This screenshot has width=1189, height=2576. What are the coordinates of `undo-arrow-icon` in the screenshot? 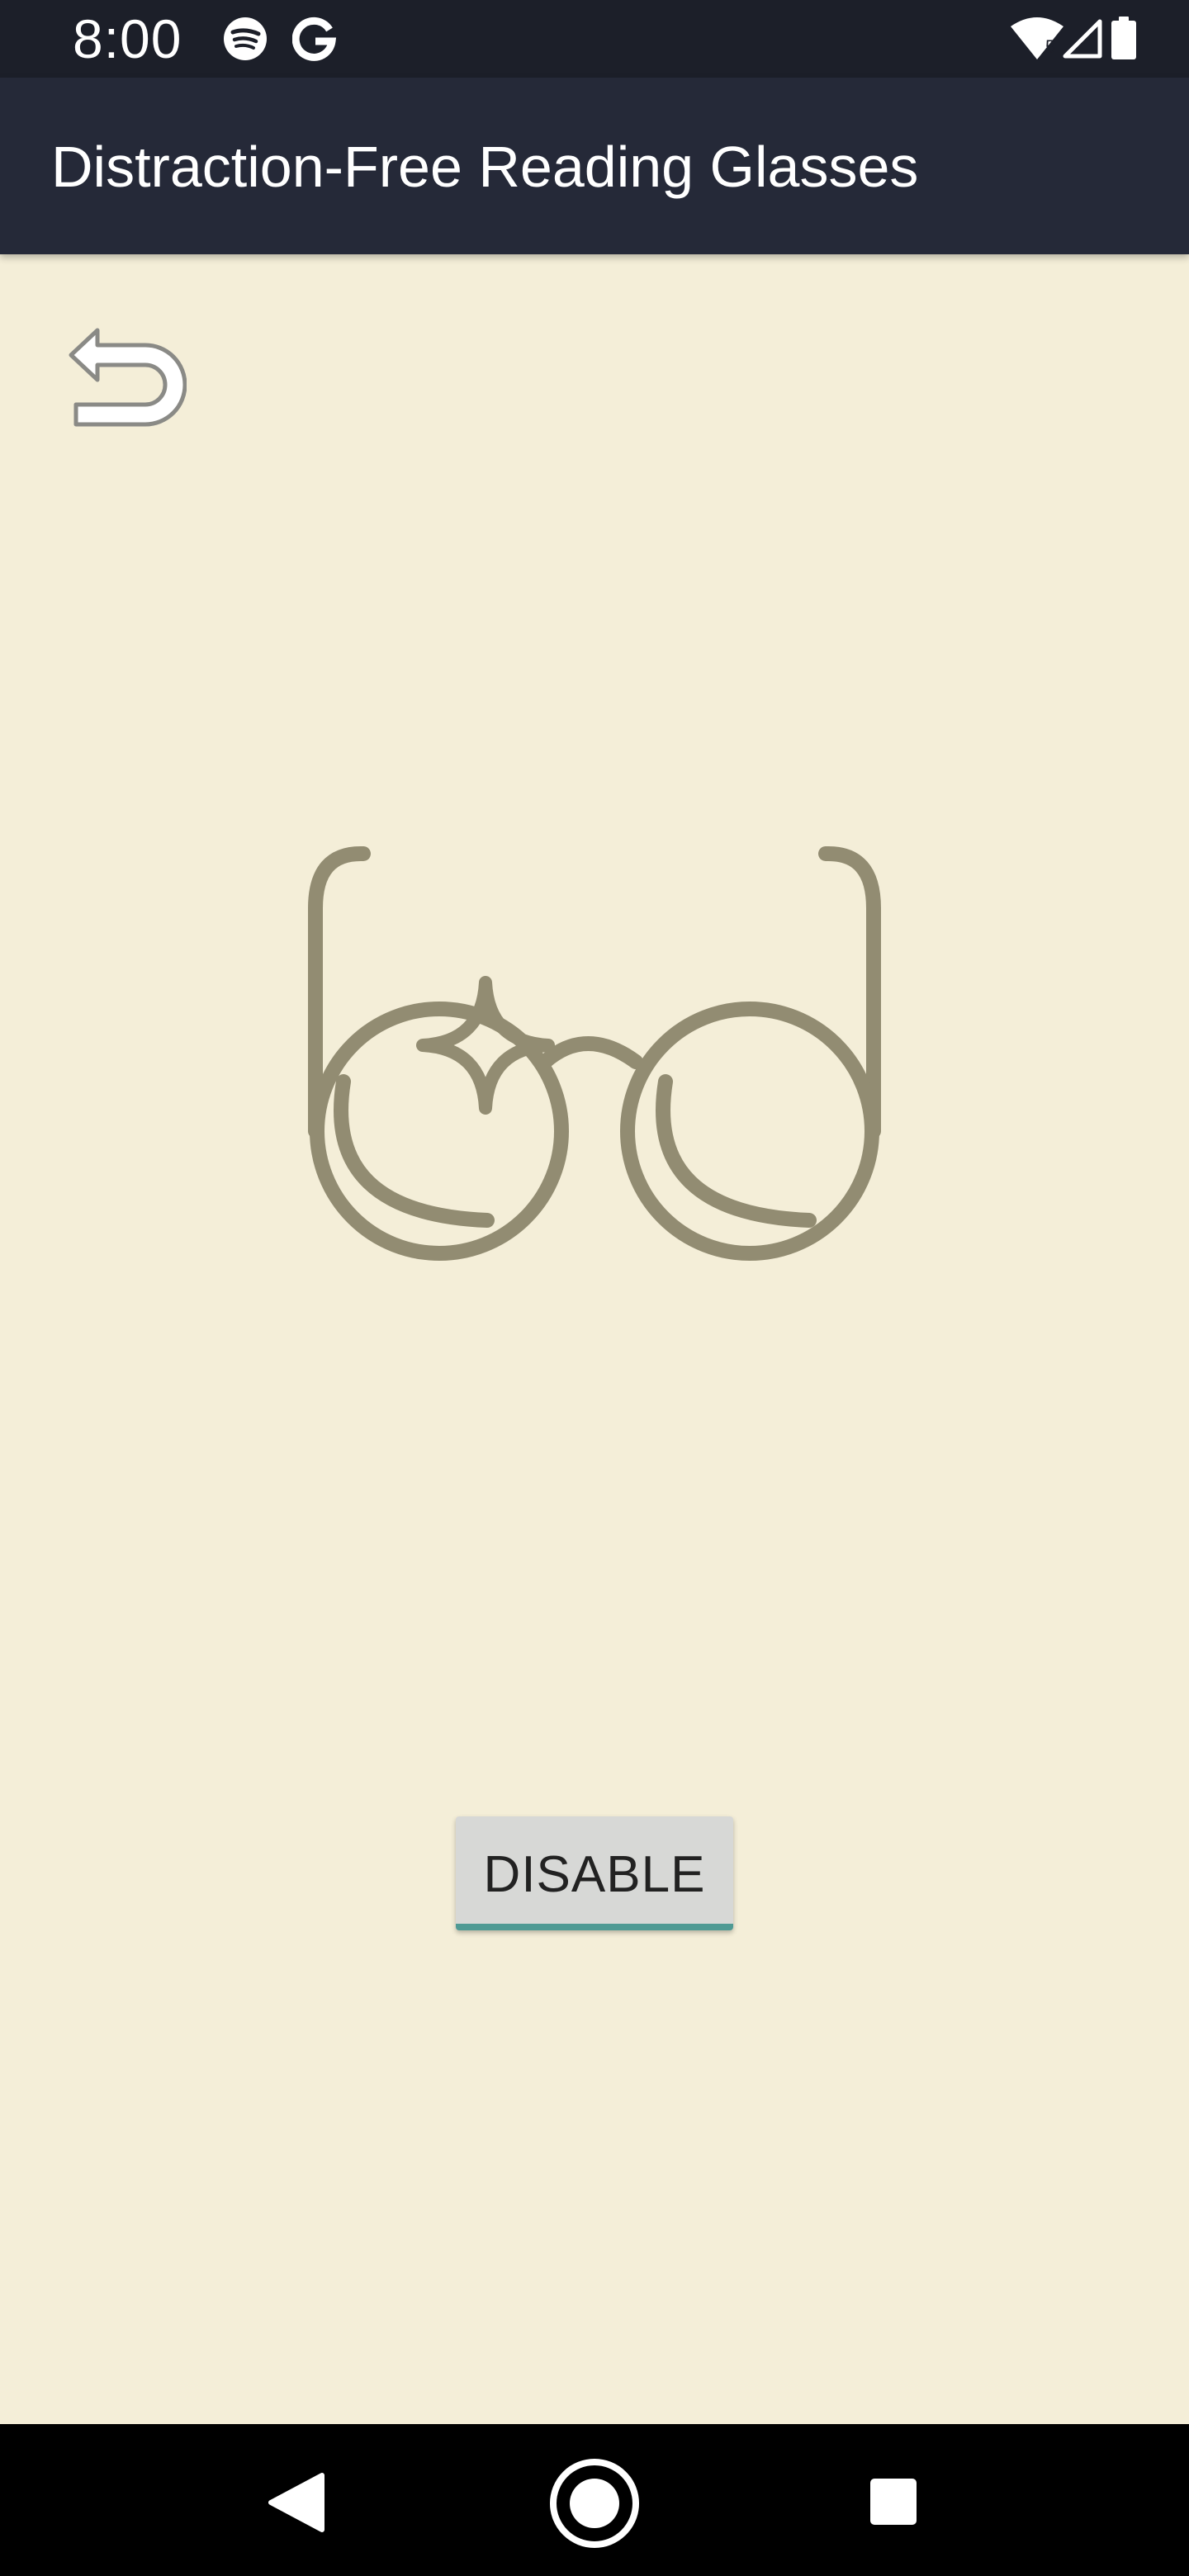 It's located at (128, 377).